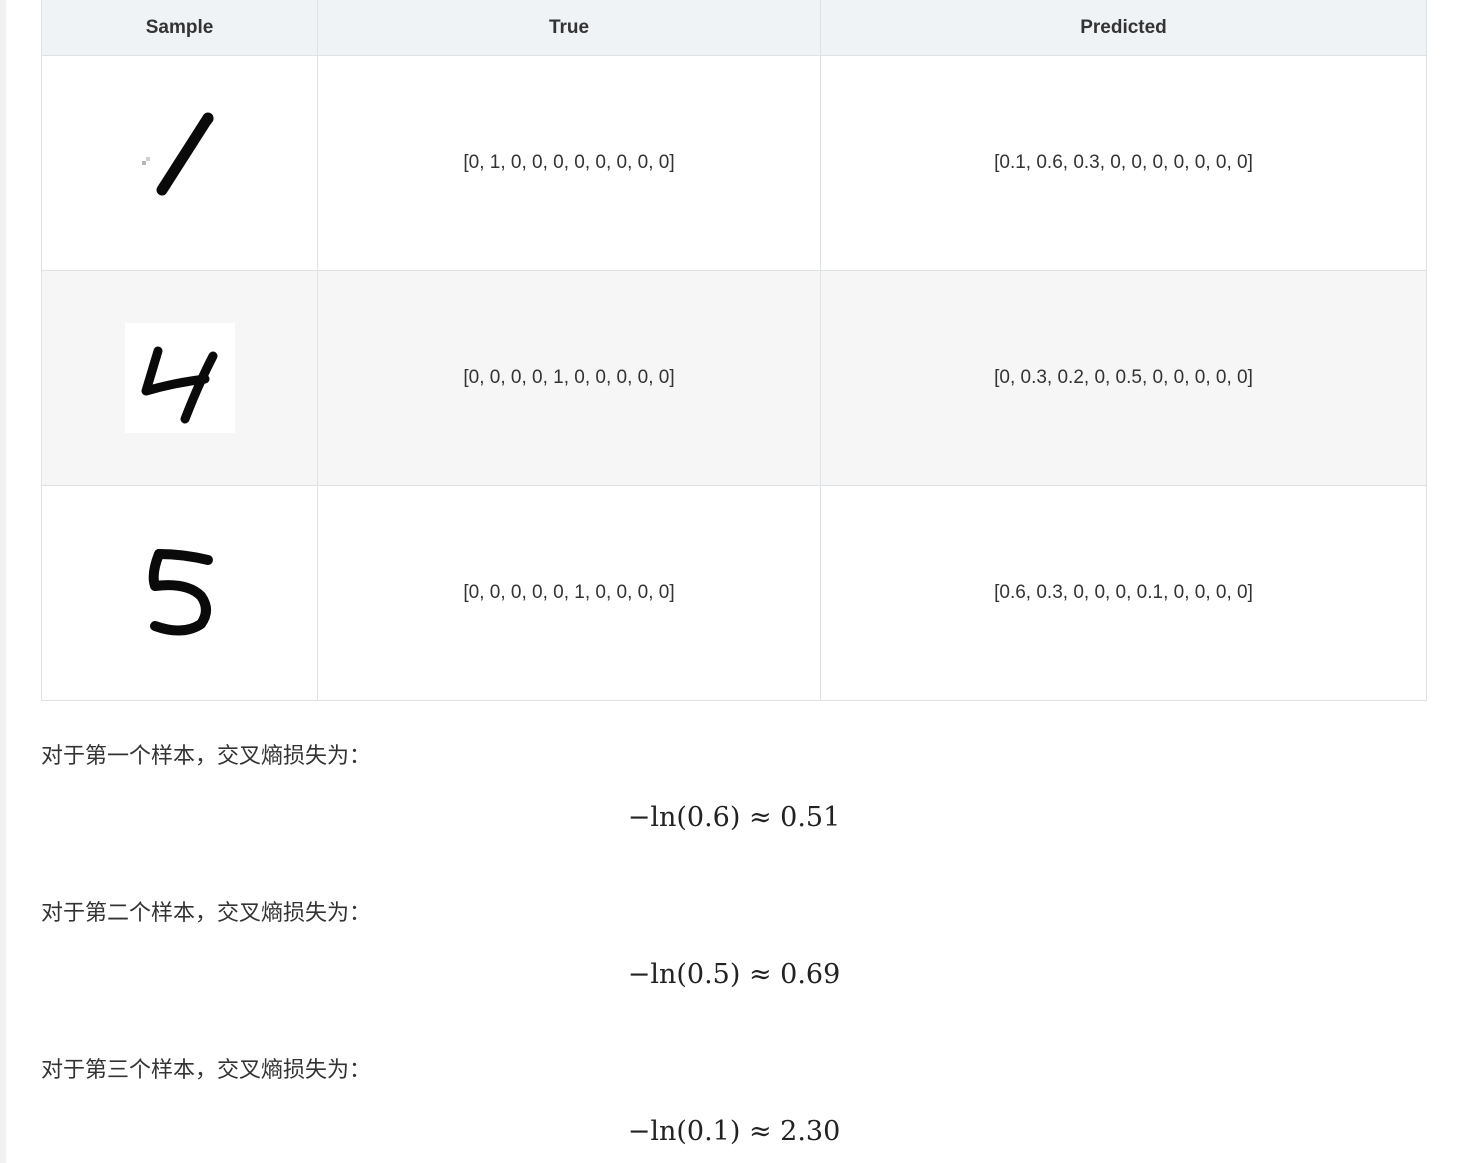 Image resolution: width=1459 pixels, height=1163 pixels. Describe the element at coordinates (734, 1131) in the screenshot. I see `loss-formula-3: −ln(0.1) ≈ 2.30` at that location.